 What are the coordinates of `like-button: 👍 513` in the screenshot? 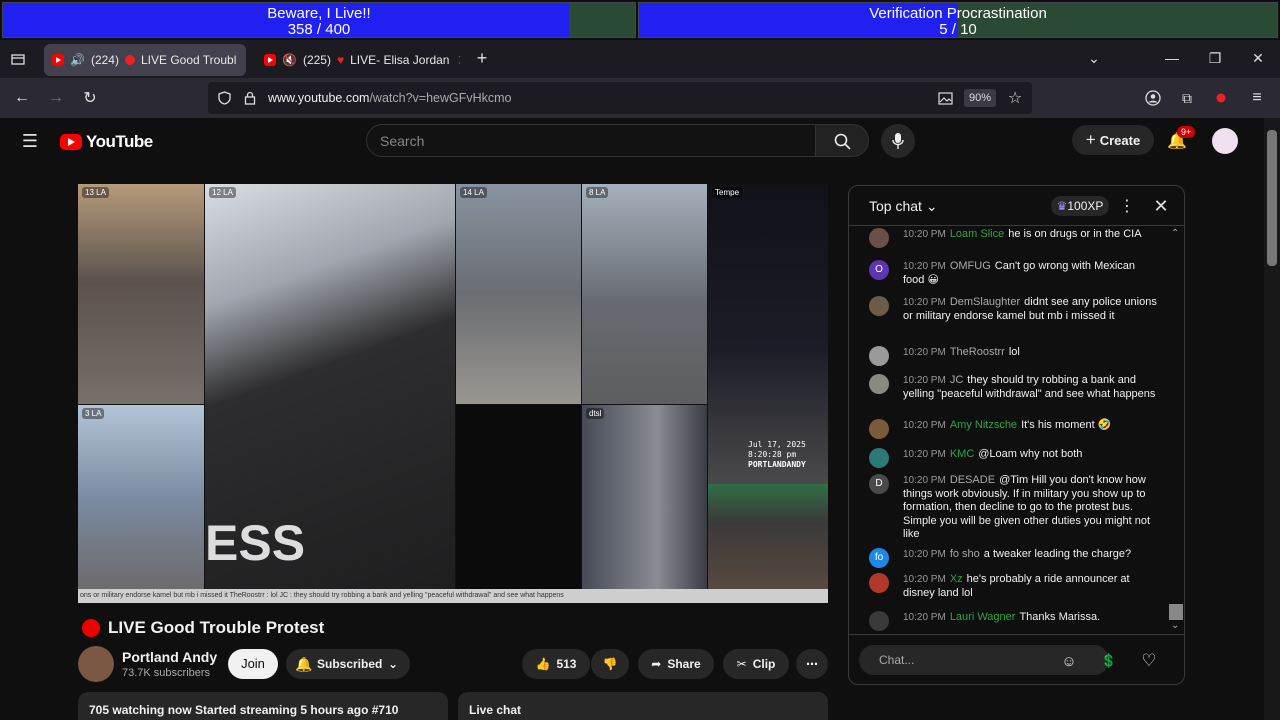 It's located at (556, 664).